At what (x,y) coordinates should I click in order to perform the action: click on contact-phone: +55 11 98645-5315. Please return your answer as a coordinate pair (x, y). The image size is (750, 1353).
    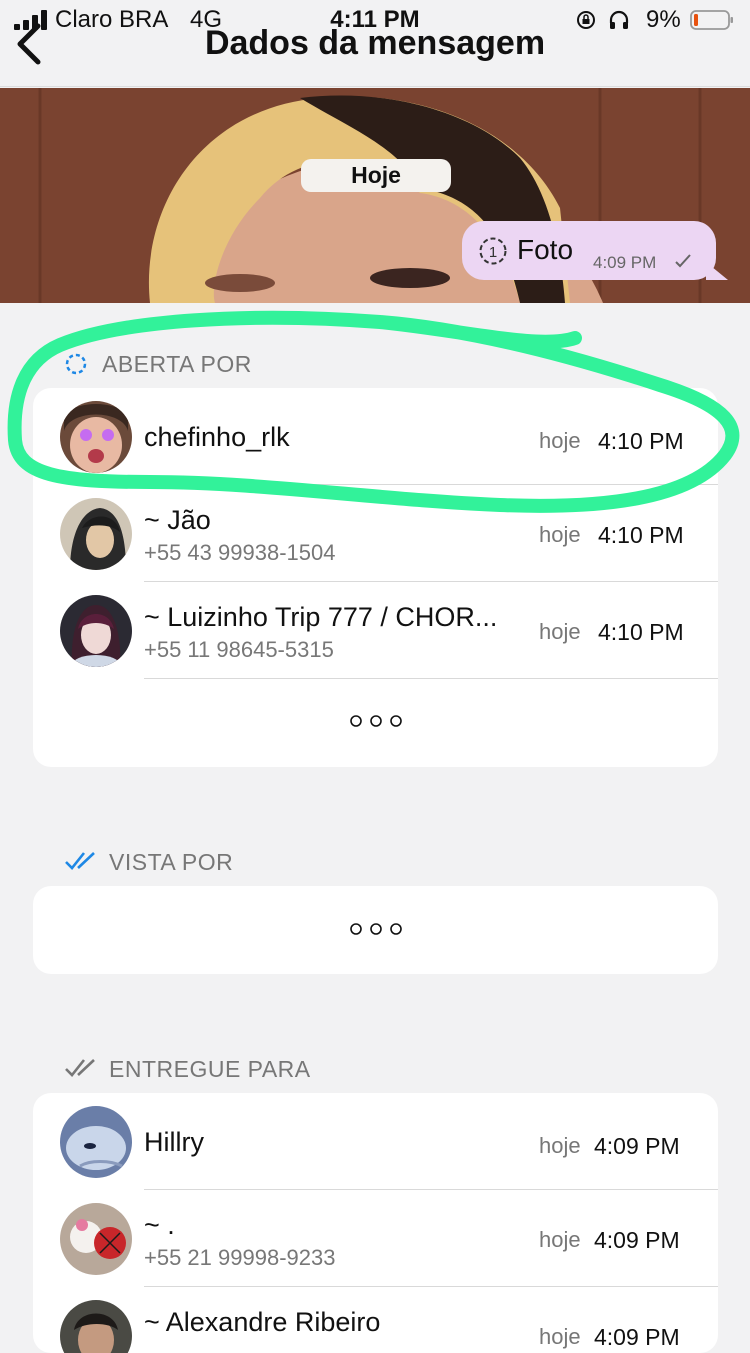
    Looking at the image, I should click on (239, 649).